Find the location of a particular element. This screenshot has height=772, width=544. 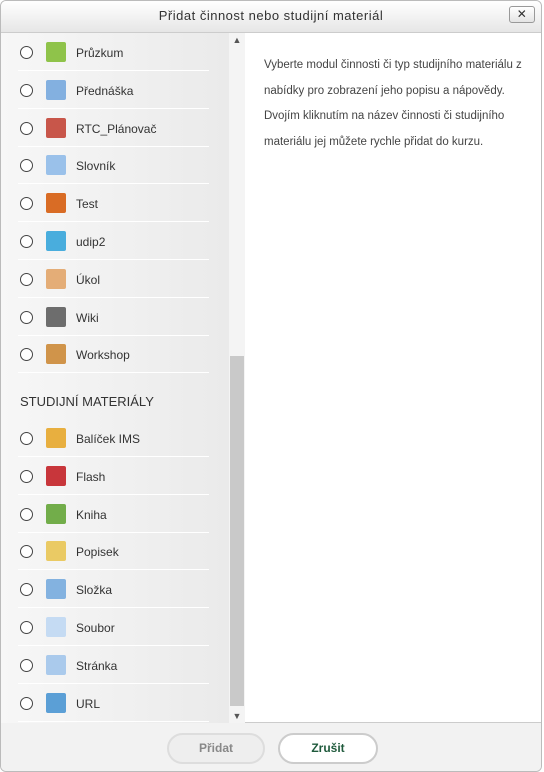

scrollbar: ▲ ▼ is located at coordinates (237, 378).